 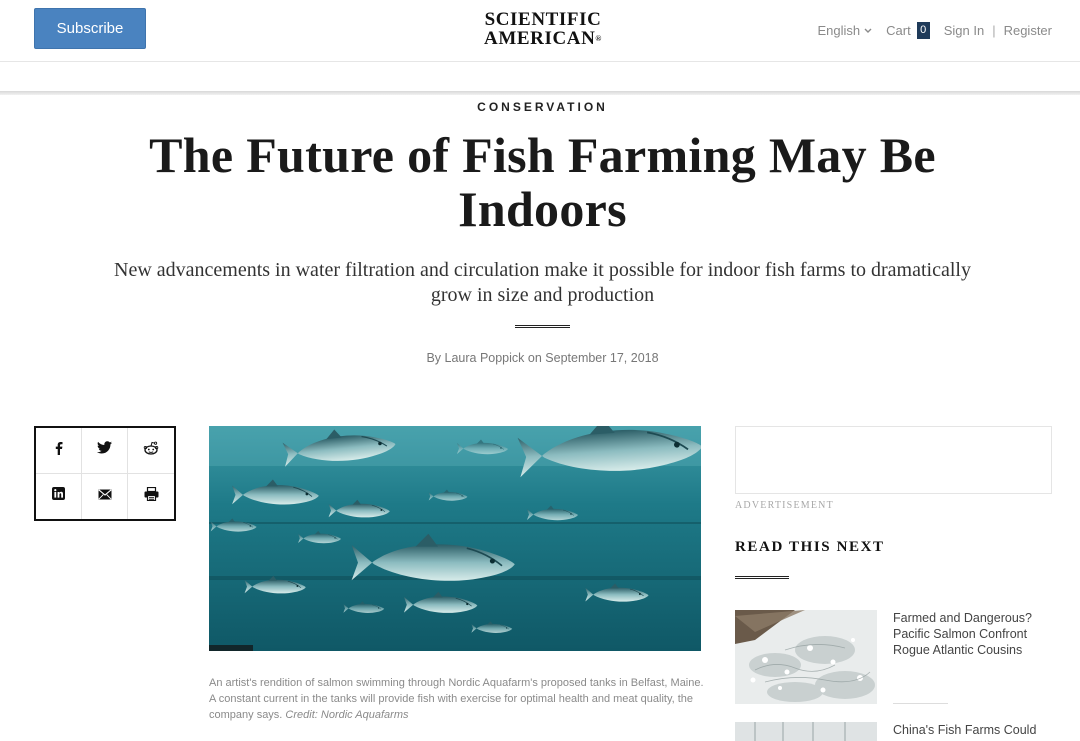 I want to click on language-selector: English, so click(x=845, y=30).